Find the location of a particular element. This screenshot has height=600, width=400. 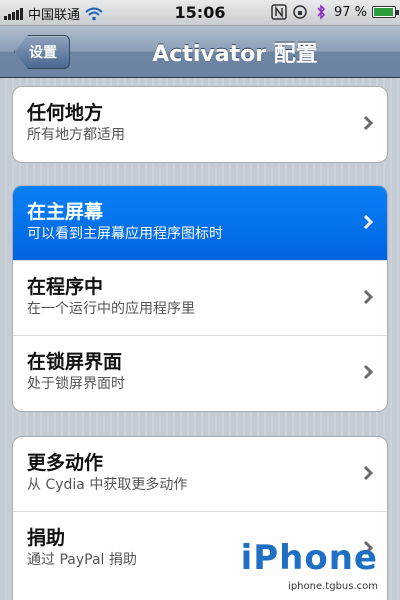

list-item-title: 更多动作 is located at coordinates (65, 463).